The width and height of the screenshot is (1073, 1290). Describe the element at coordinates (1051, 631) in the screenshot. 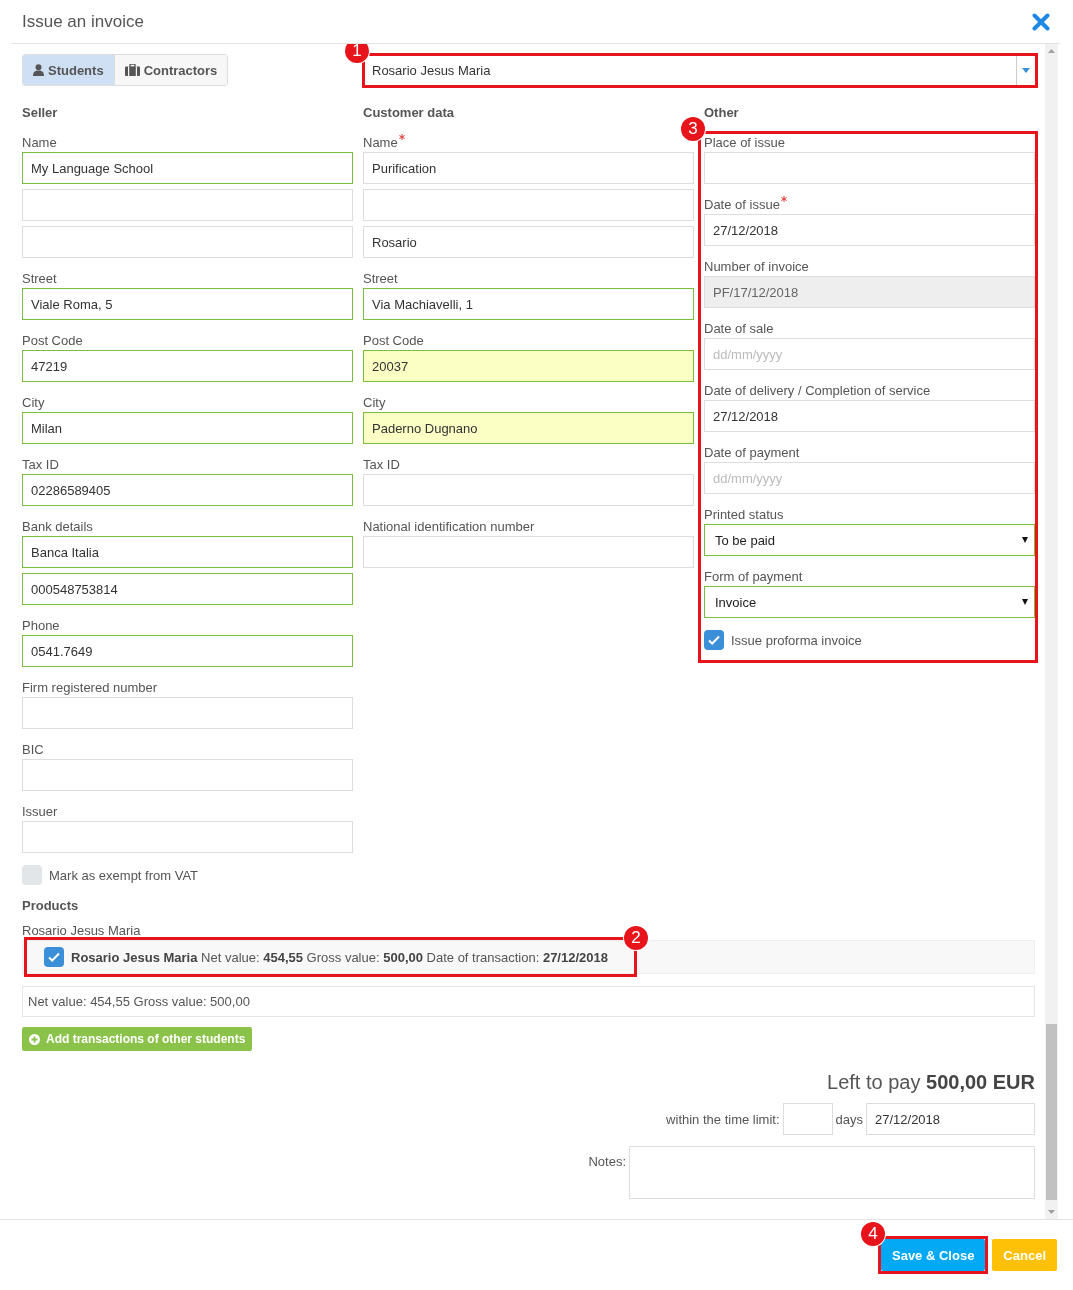

I see `scrollbar` at that location.